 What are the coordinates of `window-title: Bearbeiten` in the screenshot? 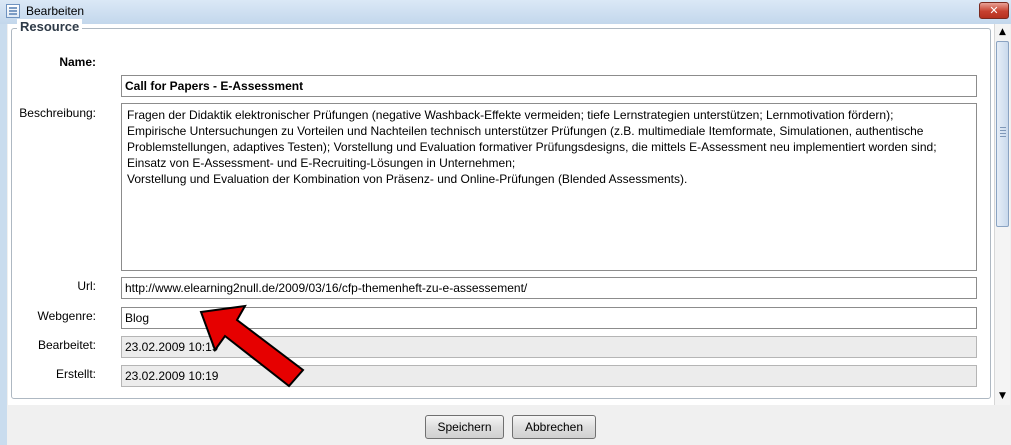 It's located at (55, 11).